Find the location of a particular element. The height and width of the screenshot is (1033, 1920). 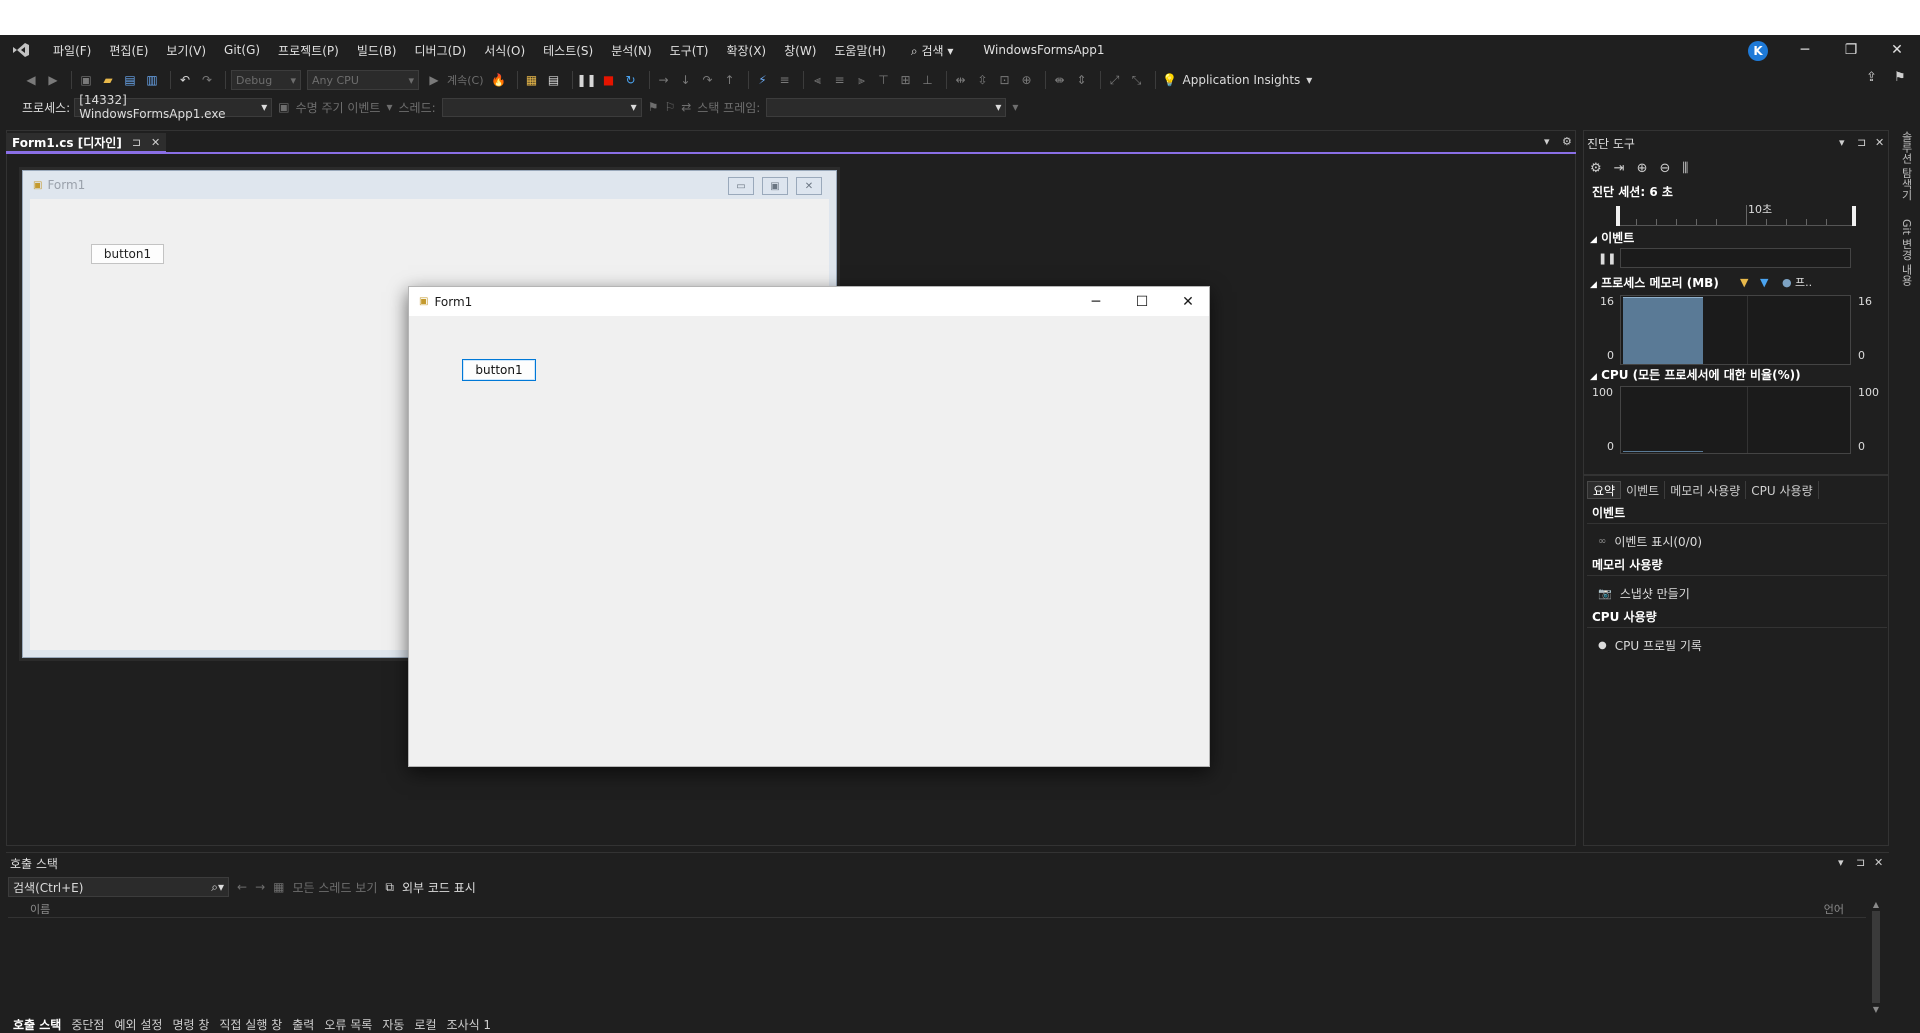

menu-debug: 디버그(D) is located at coordinates (441, 50).